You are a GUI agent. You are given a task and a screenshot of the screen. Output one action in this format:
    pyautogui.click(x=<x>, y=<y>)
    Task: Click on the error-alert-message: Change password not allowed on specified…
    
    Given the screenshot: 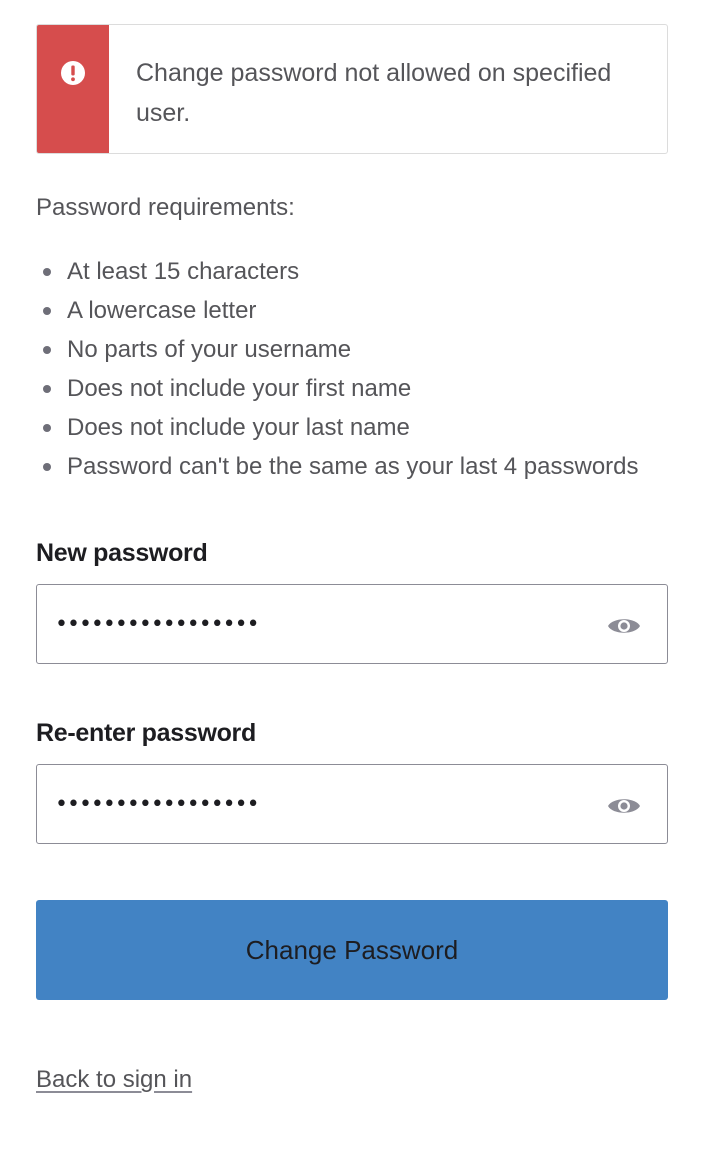 What is the action you would take?
    pyautogui.click(x=374, y=93)
    